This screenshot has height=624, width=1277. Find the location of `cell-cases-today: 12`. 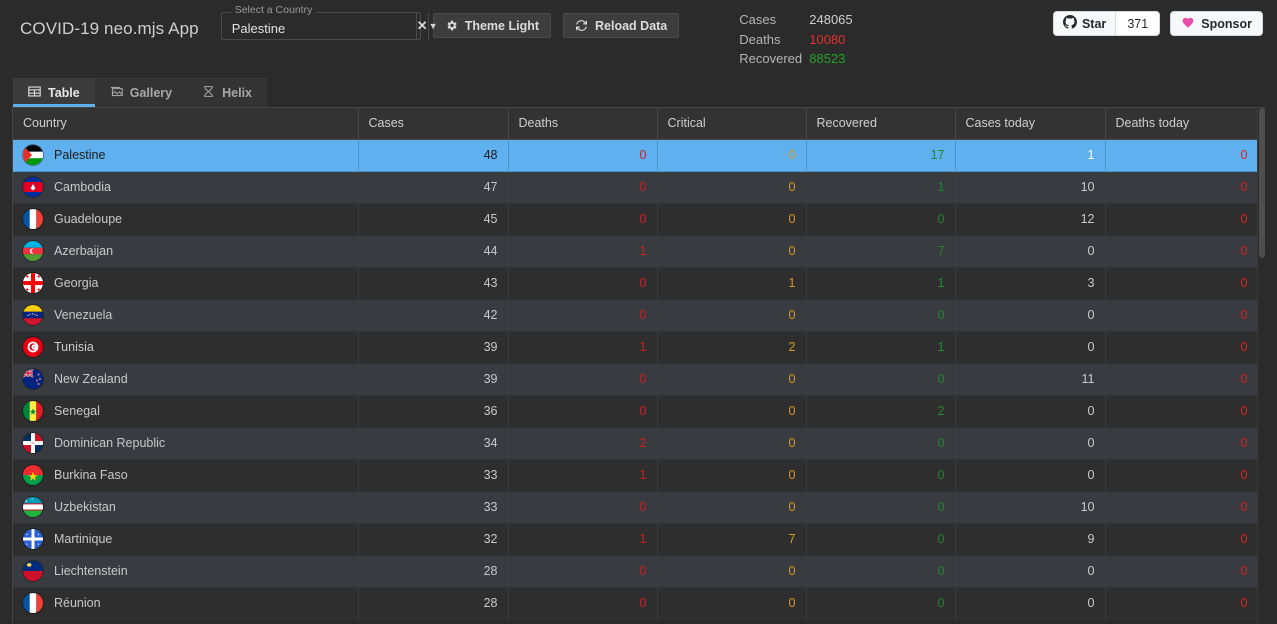

cell-cases-today: 12 is located at coordinates (1030, 219).